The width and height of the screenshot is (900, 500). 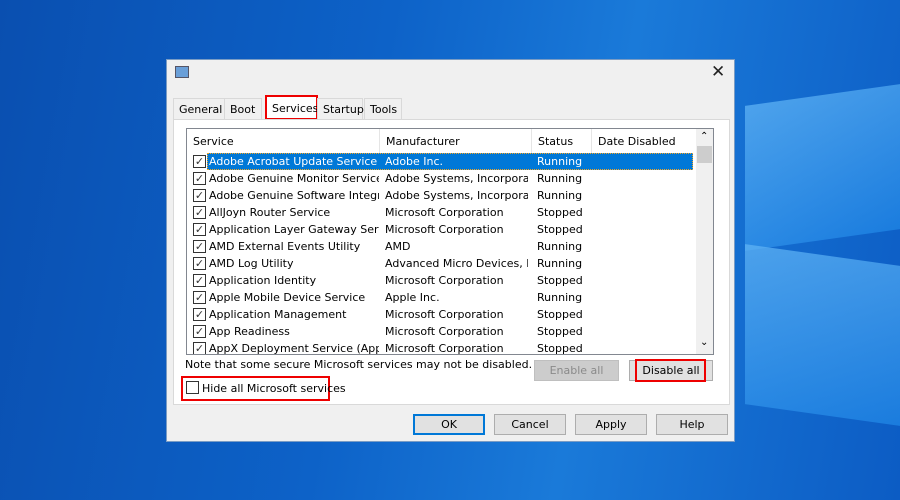 I want to click on vertical-scrollbar: ⌃ ⌄, so click(x=704, y=241).